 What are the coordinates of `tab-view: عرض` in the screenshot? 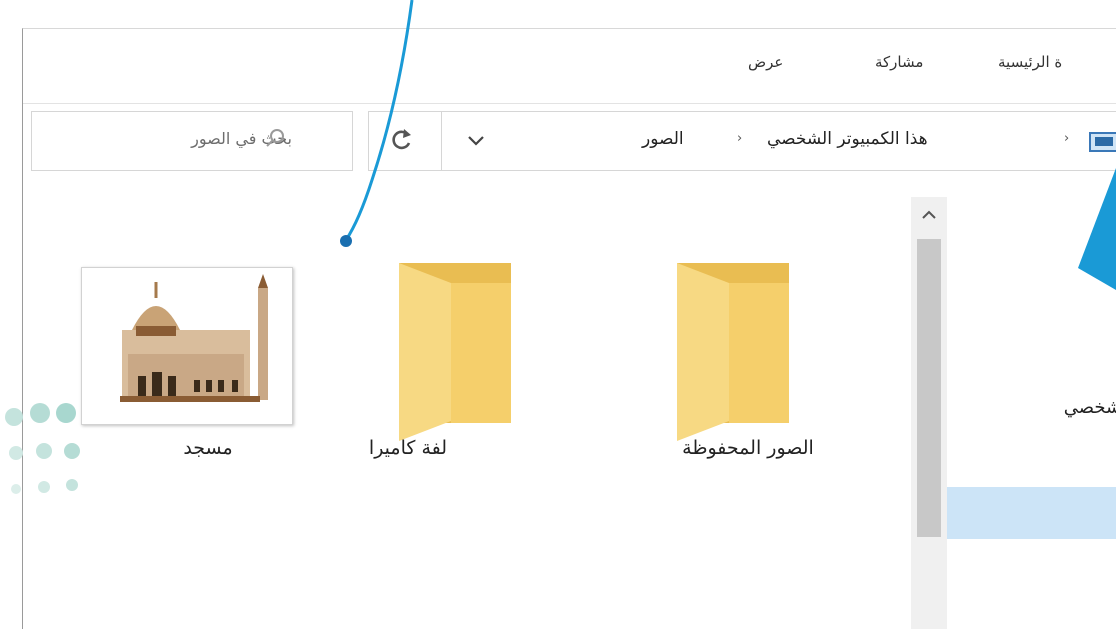 It's located at (765, 62).